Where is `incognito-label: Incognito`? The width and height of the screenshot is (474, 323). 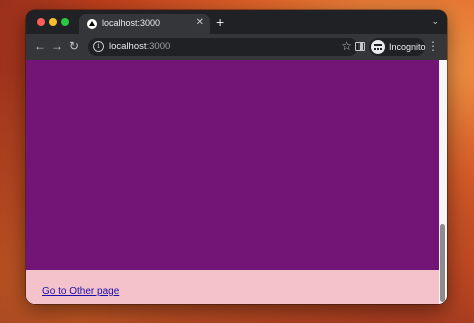
incognito-label: Incognito is located at coordinates (407, 47).